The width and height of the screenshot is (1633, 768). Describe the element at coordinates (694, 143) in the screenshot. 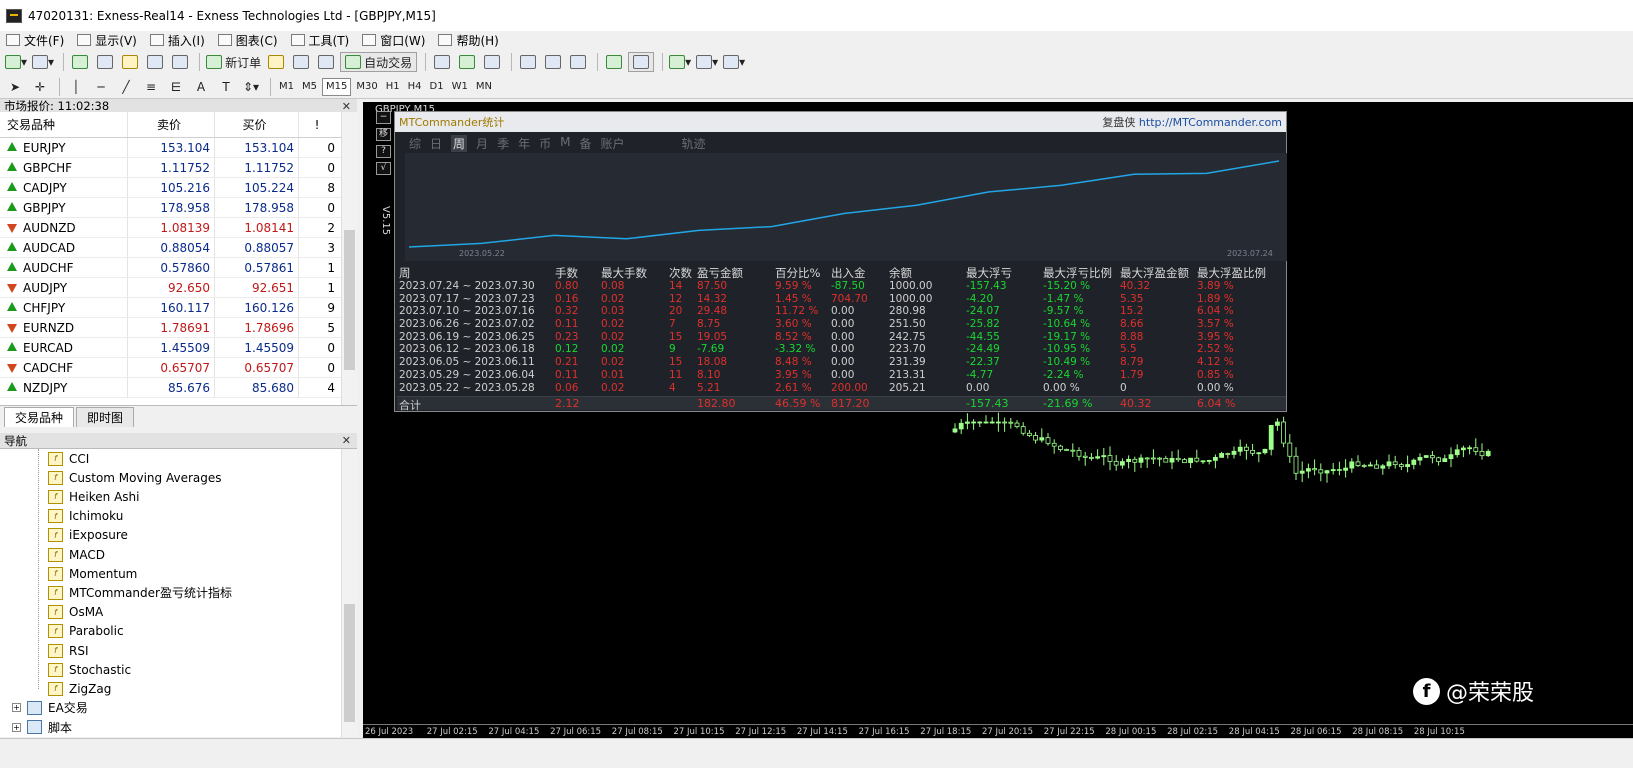

I see `period-tab: 轨迹` at that location.